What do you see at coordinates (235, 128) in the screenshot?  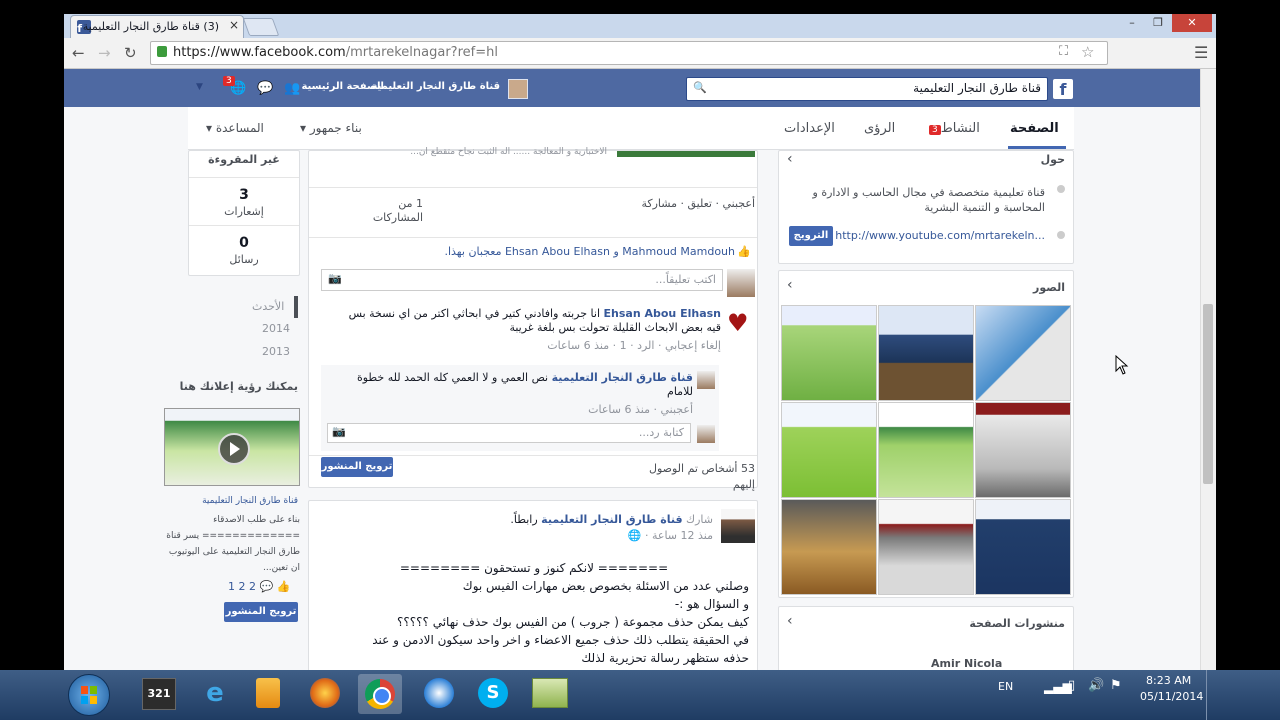 I see `tab-help: المساعدة ▾` at bounding box center [235, 128].